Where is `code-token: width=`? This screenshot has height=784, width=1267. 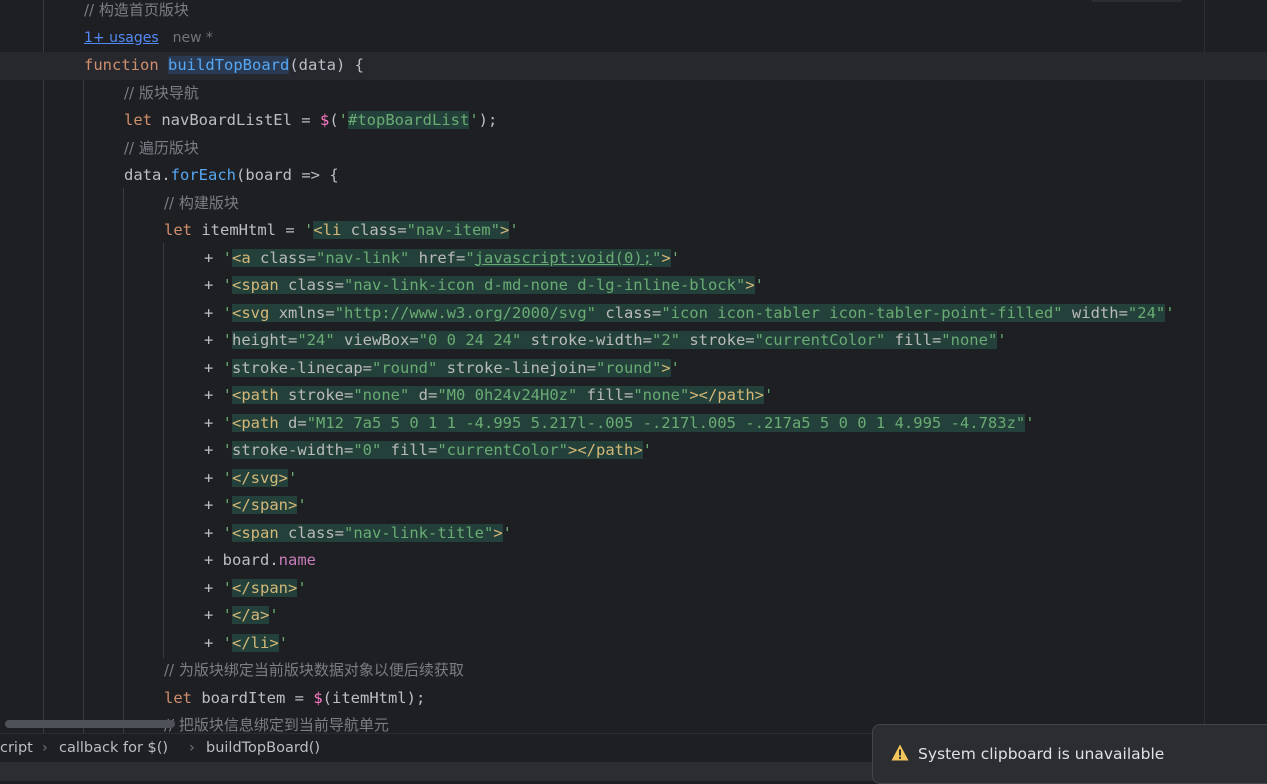 code-token: width= is located at coordinates (1099, 312).